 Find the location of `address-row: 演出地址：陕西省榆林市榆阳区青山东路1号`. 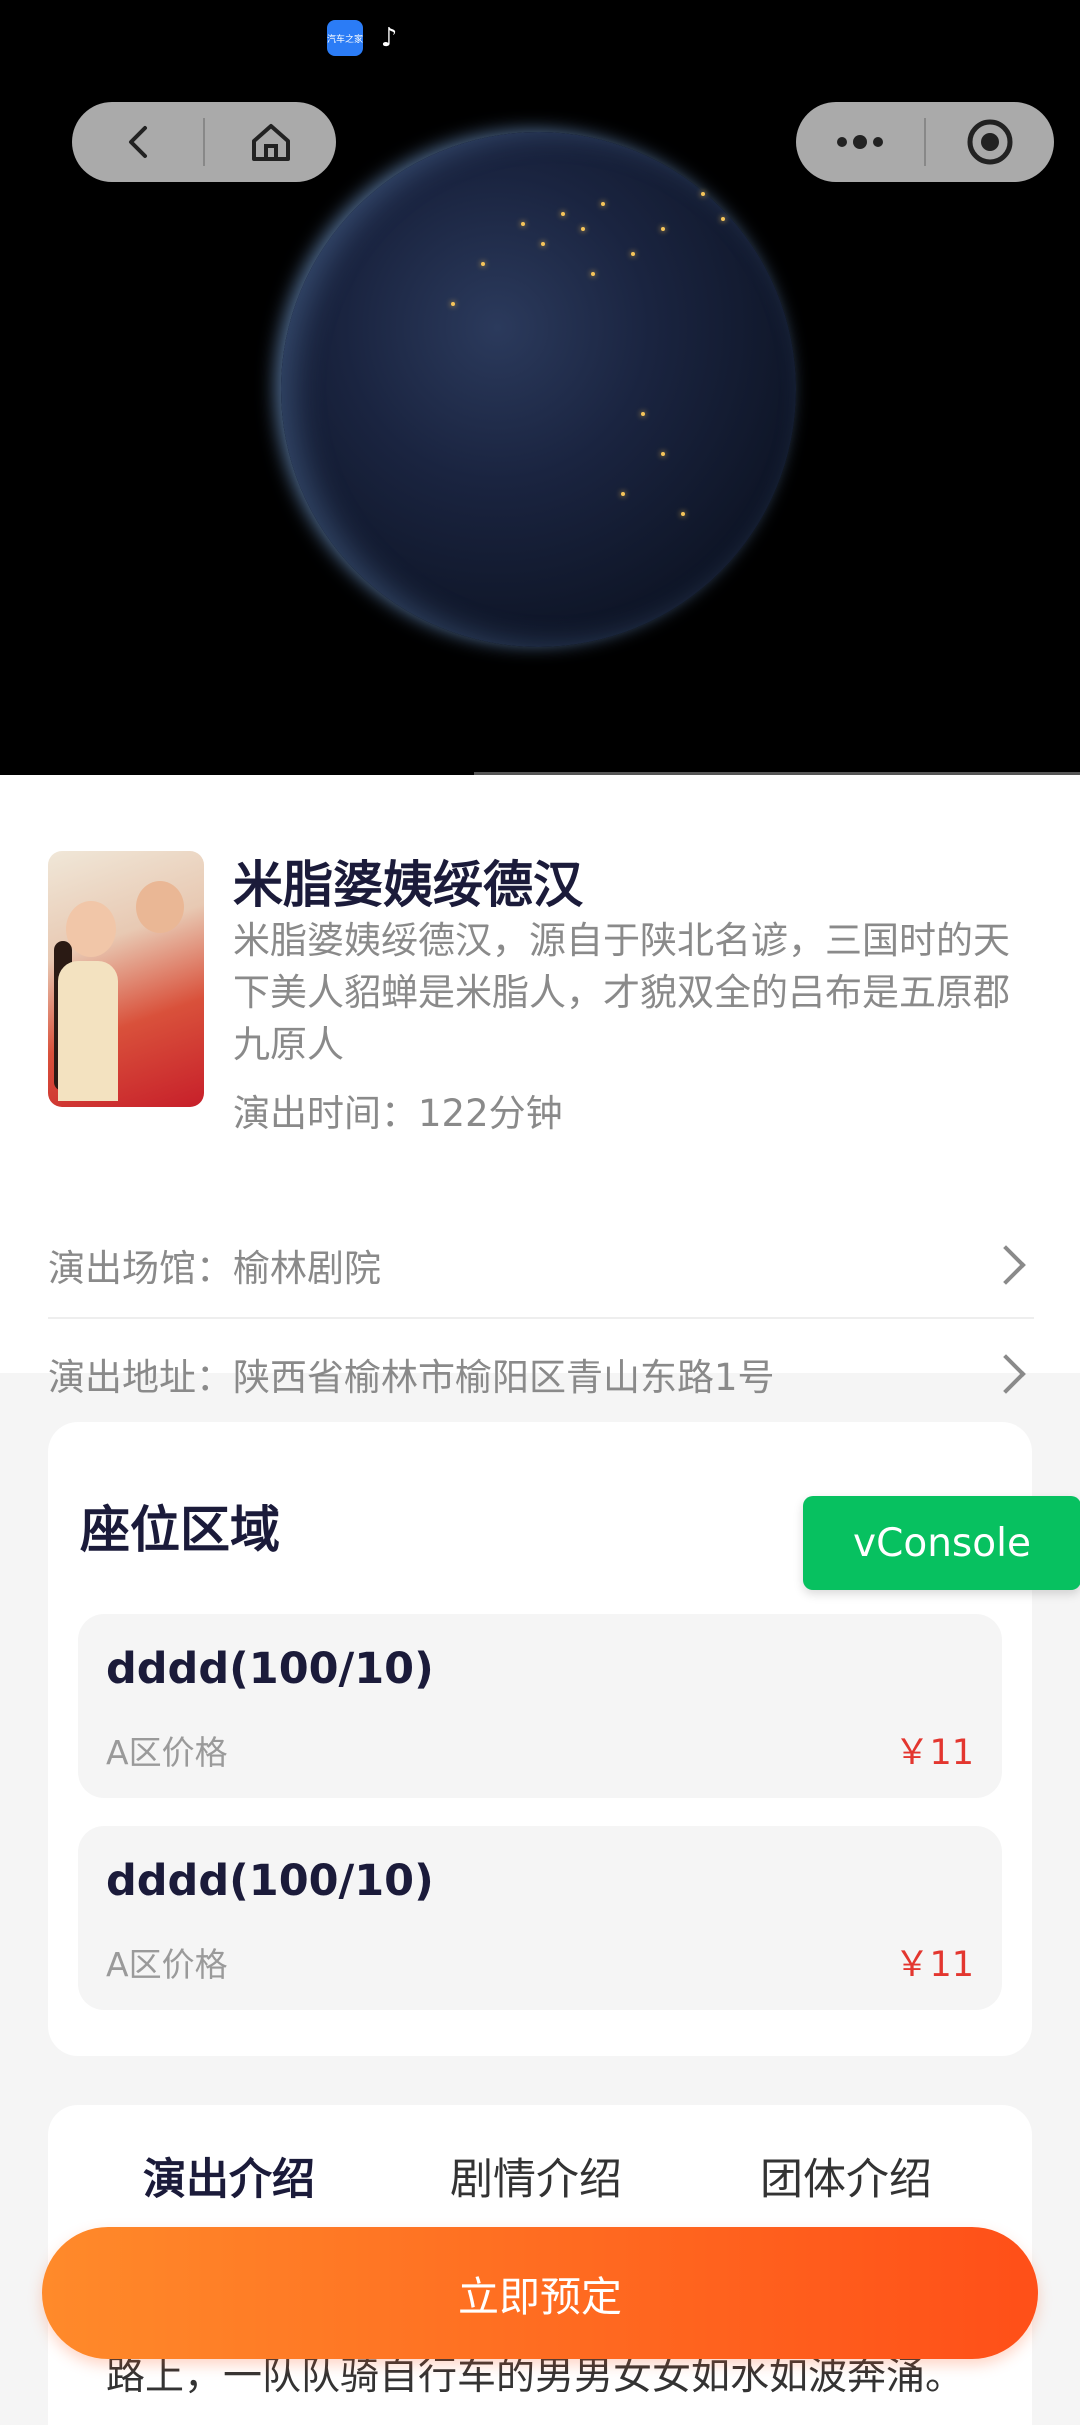

address-row: 演出地址：陕西省榆林市榆阳区青山东路1号 is located at coordinates (541, 1374).